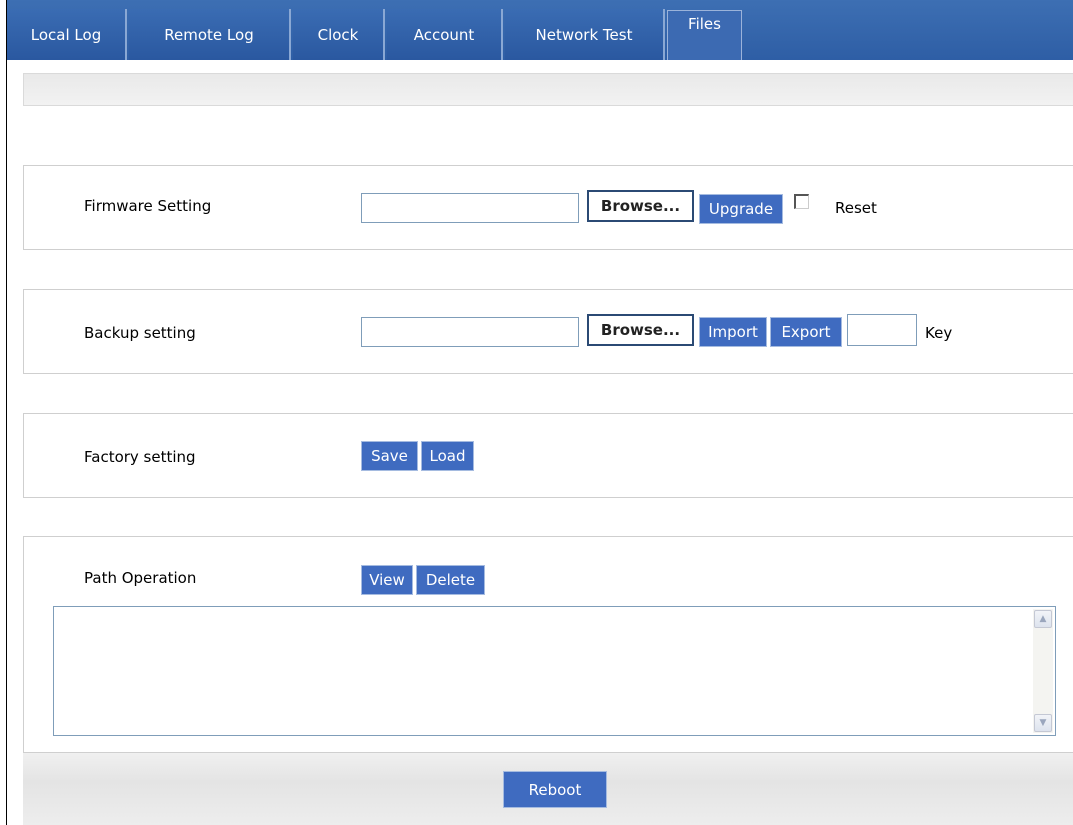  What do you see at coordinates (389, 456) in the screenshot?
I see `factory-save-button: Save` at bounding box center [389, 456].